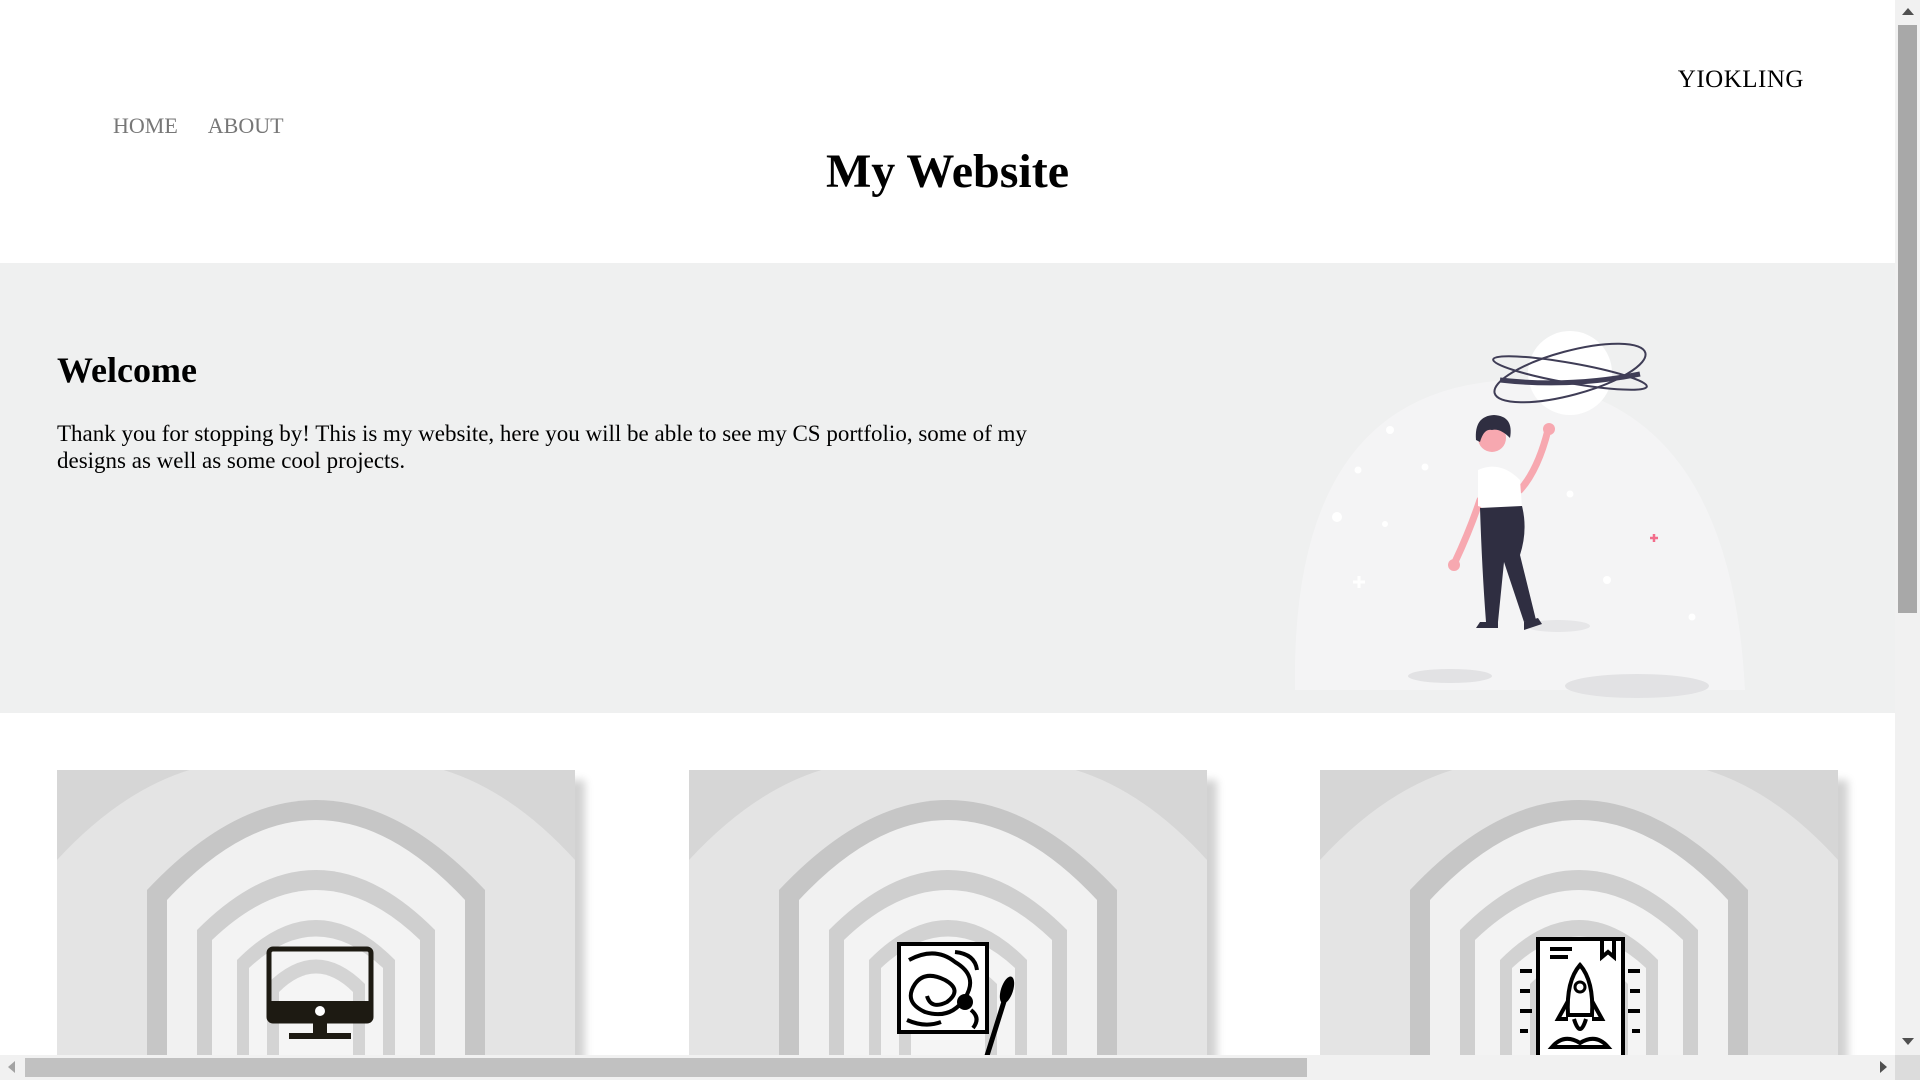  What do you see at coordinates (666, 1067) in the screenshot?
I see `horizontal-scrollbar-thumb` at bounding box center [666, 1067].